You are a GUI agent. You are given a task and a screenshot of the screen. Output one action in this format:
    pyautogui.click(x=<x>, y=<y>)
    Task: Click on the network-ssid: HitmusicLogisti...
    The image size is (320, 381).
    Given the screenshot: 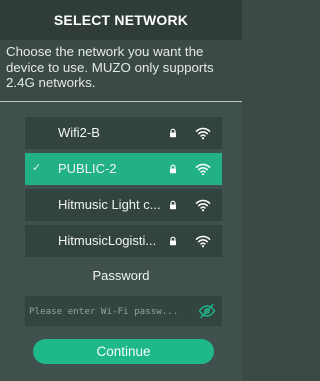 What is the action you would take?
    pyautogui.click(x=107, y=240)
    